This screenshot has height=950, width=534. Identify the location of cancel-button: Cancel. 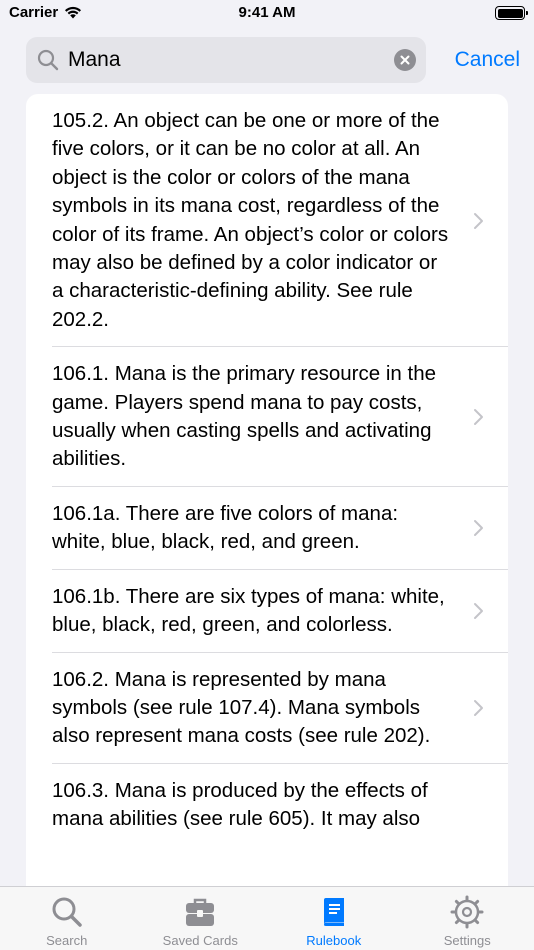
(487, 60).